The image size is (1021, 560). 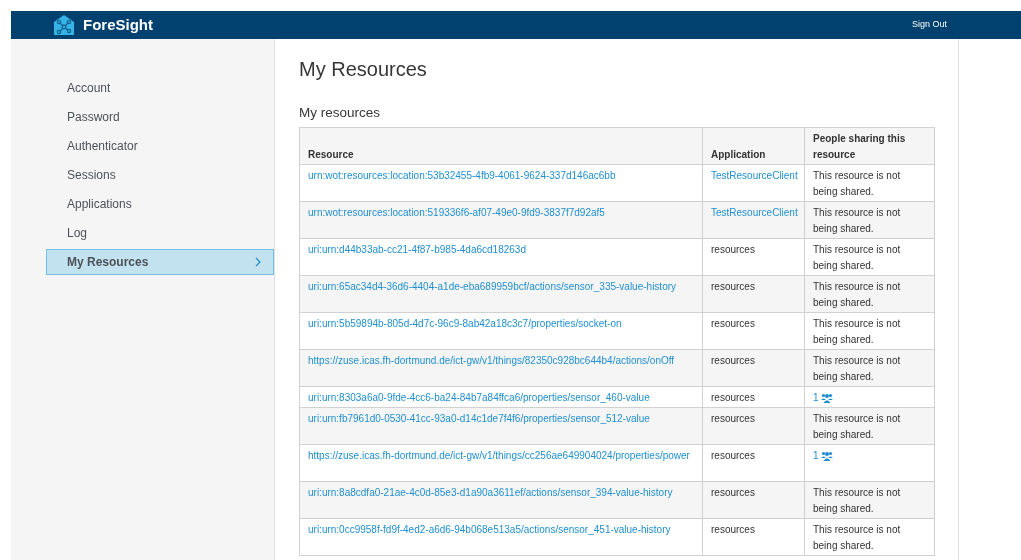 I want to click on sidebar-item: My Resources, so click(x=160, y=262).